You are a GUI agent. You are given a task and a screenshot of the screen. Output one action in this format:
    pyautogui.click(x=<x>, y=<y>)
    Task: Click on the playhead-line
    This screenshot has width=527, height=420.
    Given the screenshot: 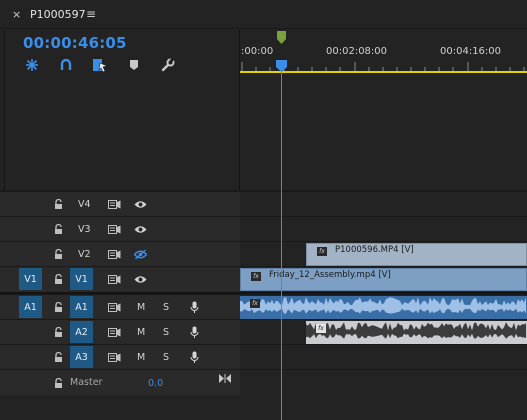 What is the action you would take?
    pyautogui.click(x=281, y=243)
    